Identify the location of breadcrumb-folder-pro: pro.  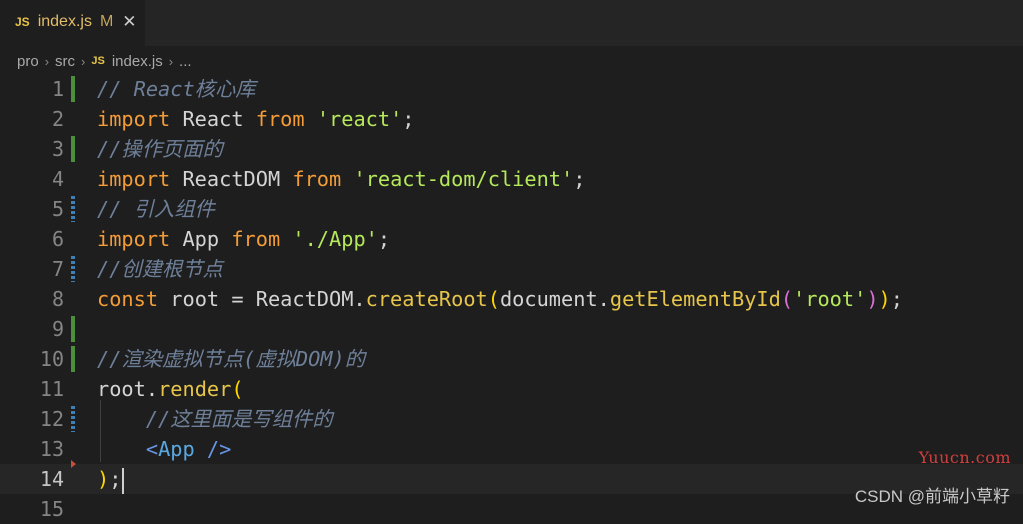
(28, 61).